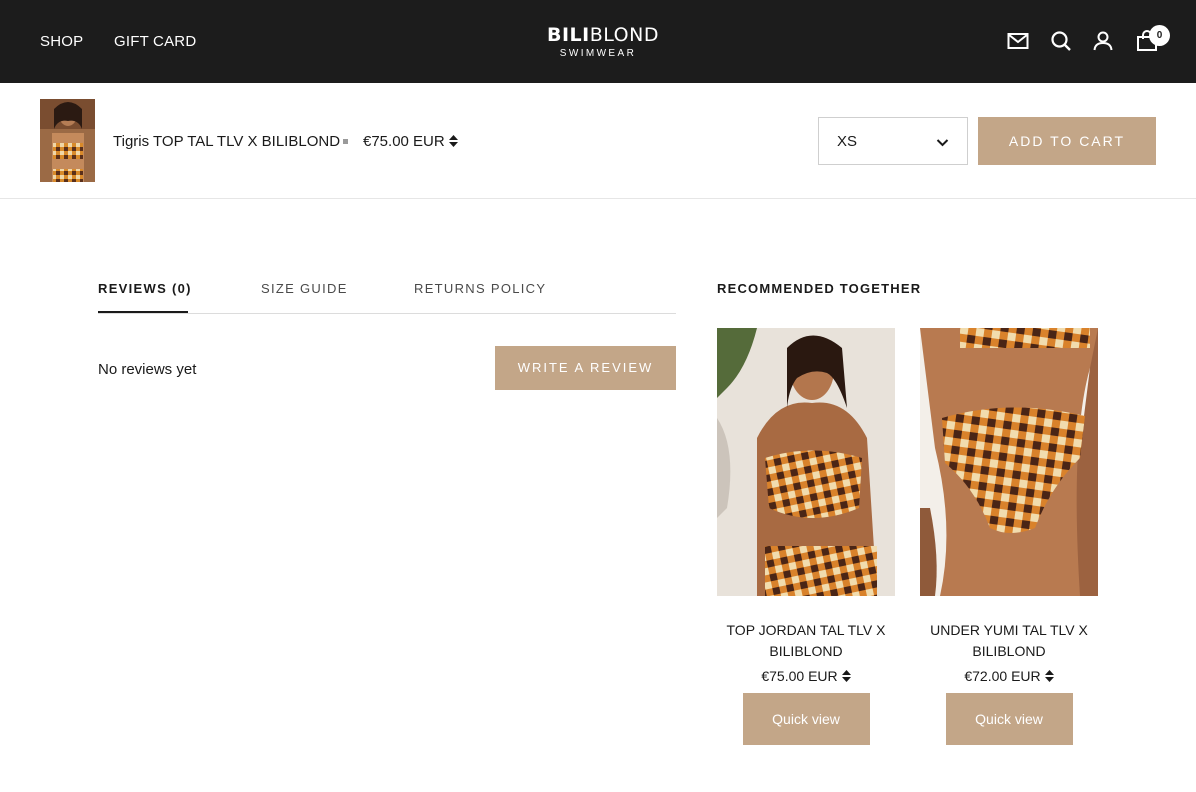 This screenshot has width=1196, height=792. I want to click on site-header: SHOP GIFT CARD BILIBLOND SWIMWEAR 0, so click(598, 41).